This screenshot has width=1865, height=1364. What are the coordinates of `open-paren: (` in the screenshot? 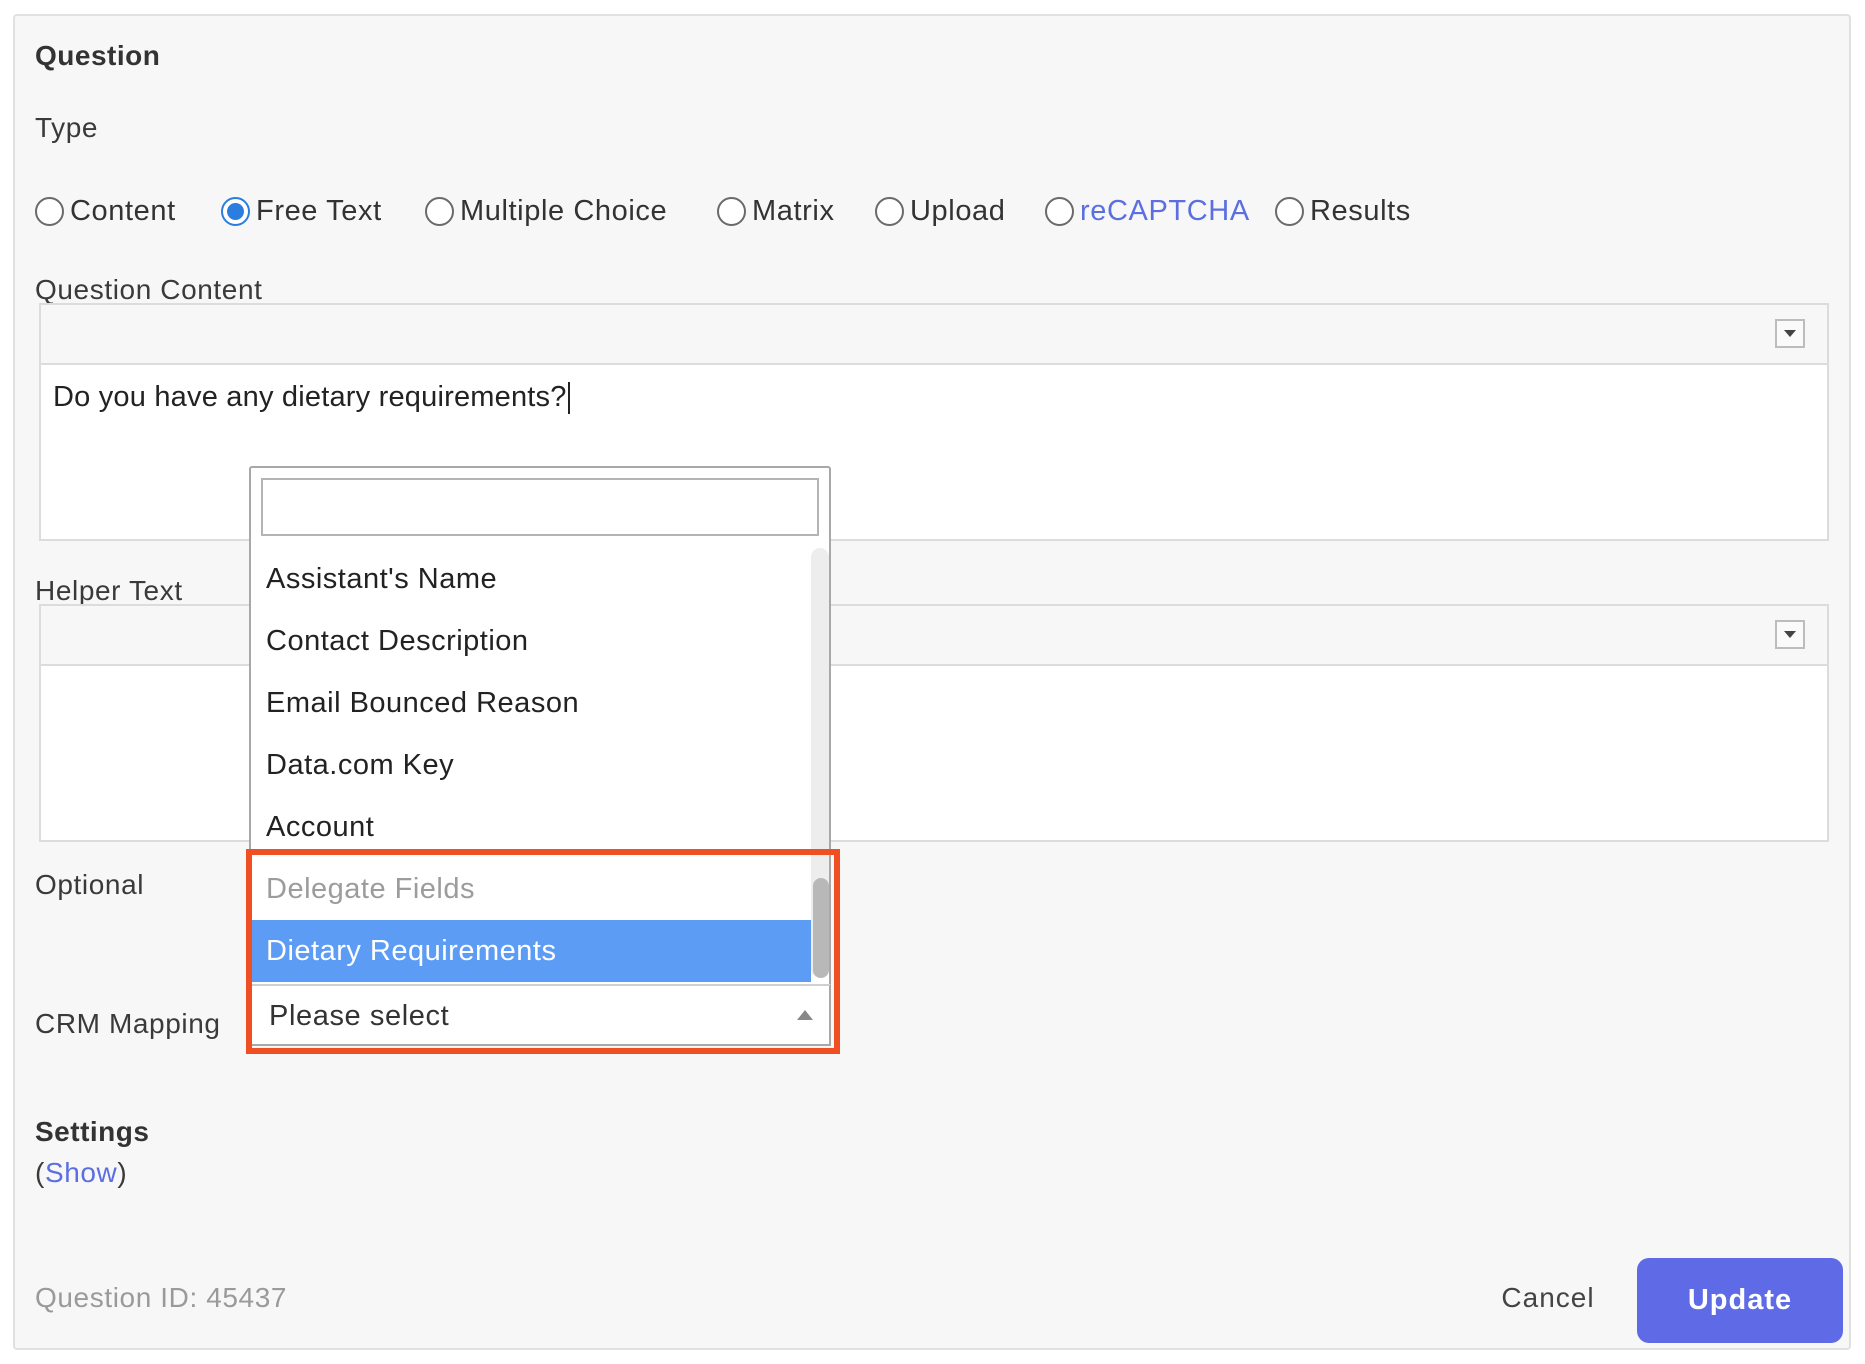 It's located at (40, 1172).